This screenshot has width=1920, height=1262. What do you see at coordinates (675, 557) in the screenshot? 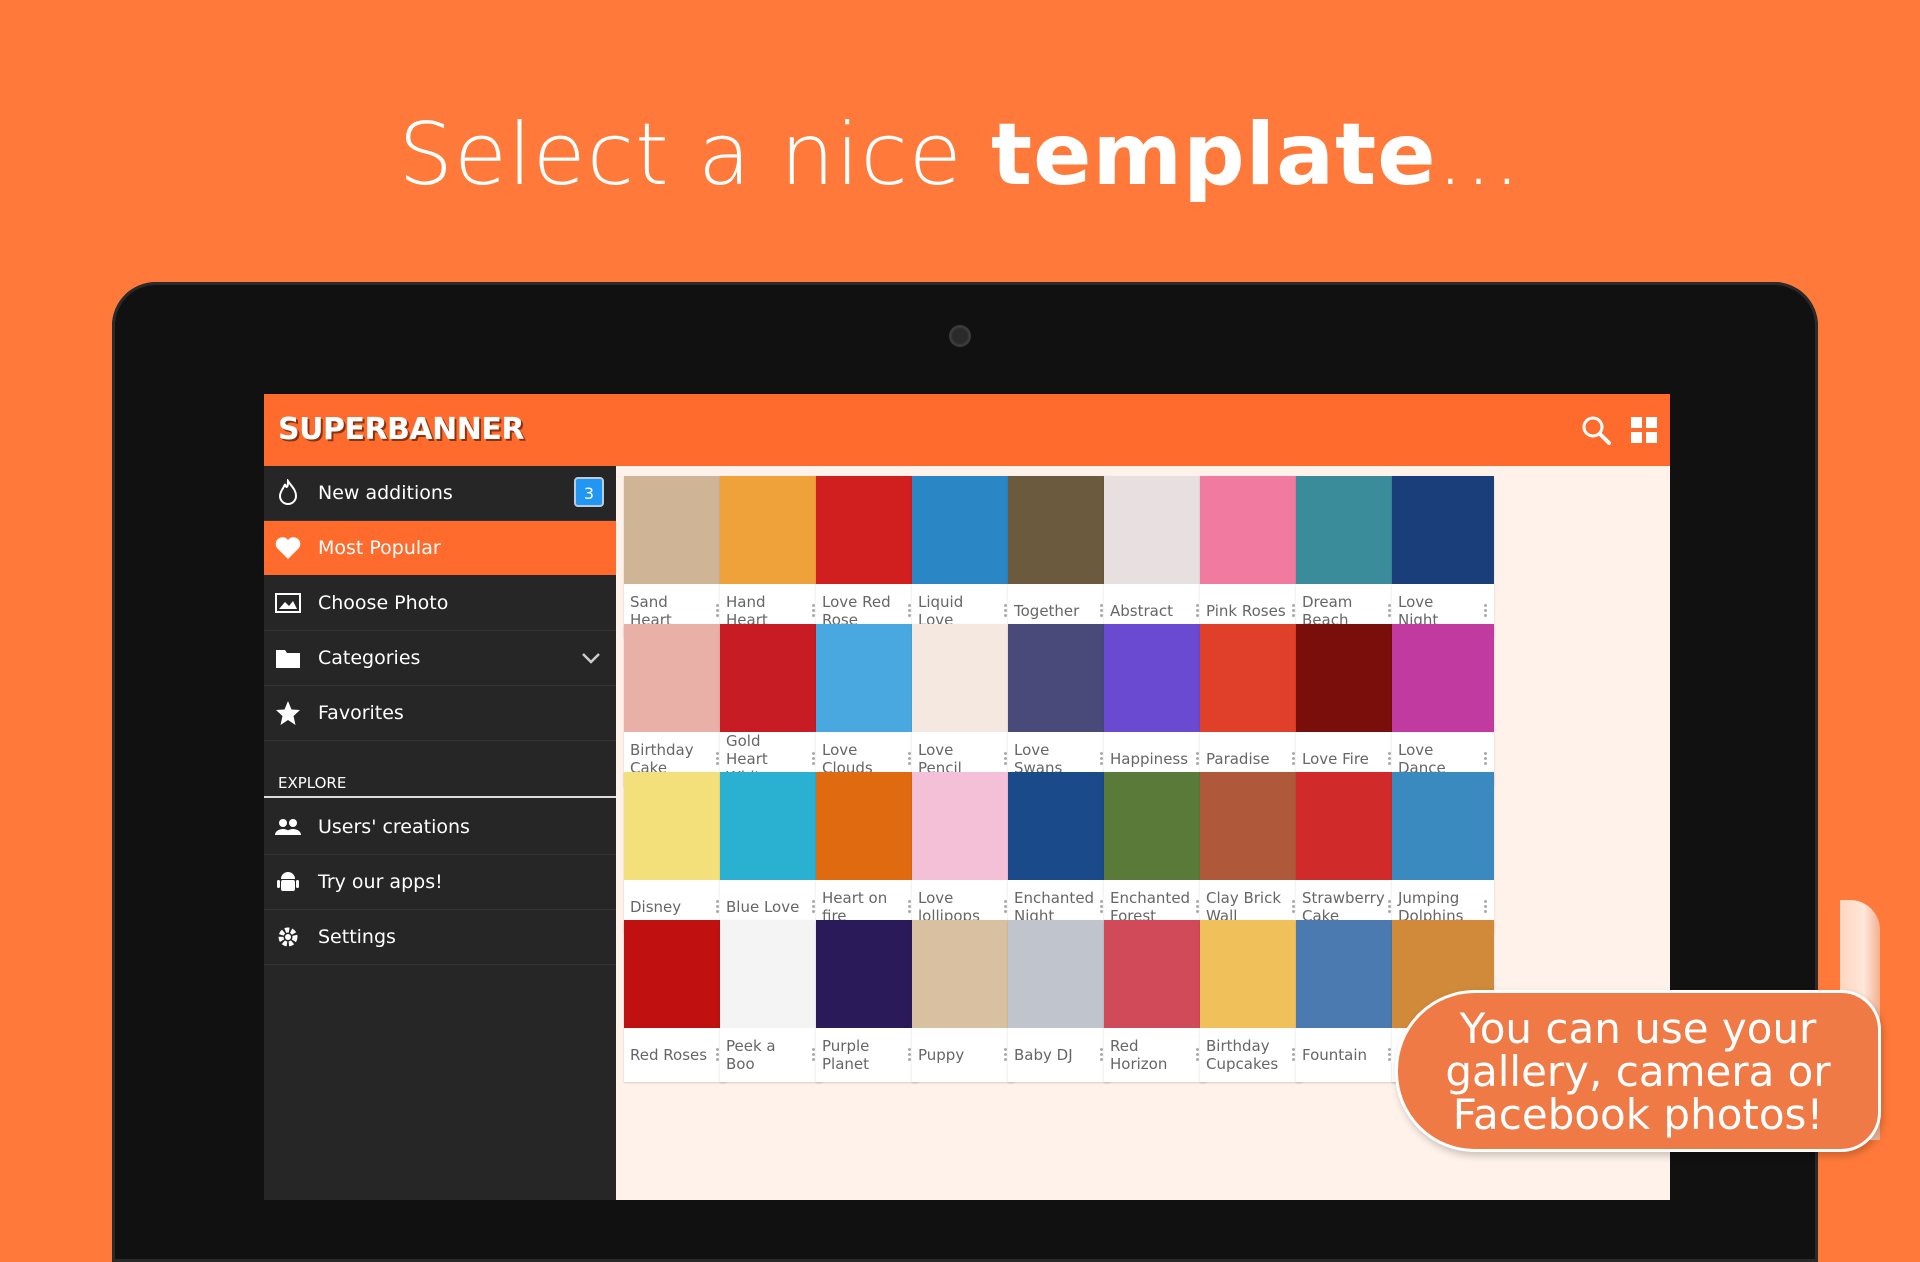
I see `template-tile: Sand Heart` at bounding box center [675, 557].